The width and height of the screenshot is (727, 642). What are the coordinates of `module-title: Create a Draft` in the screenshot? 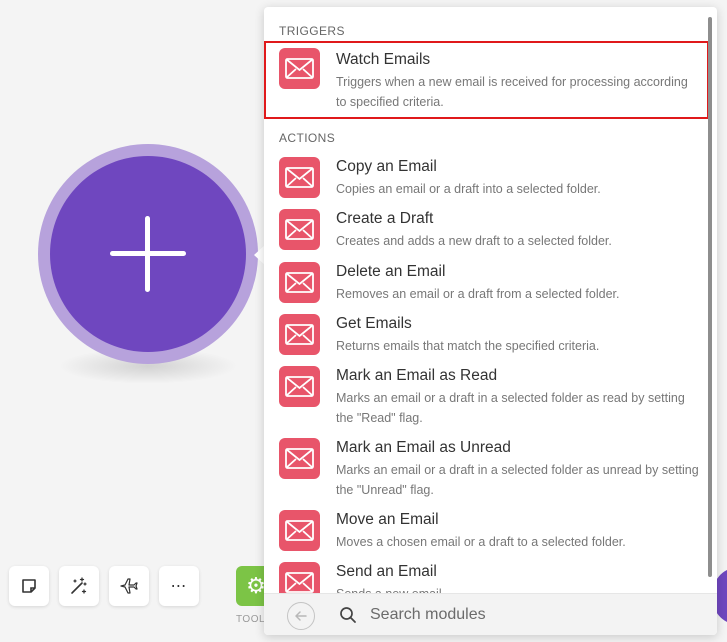 It's located at (385, 218).